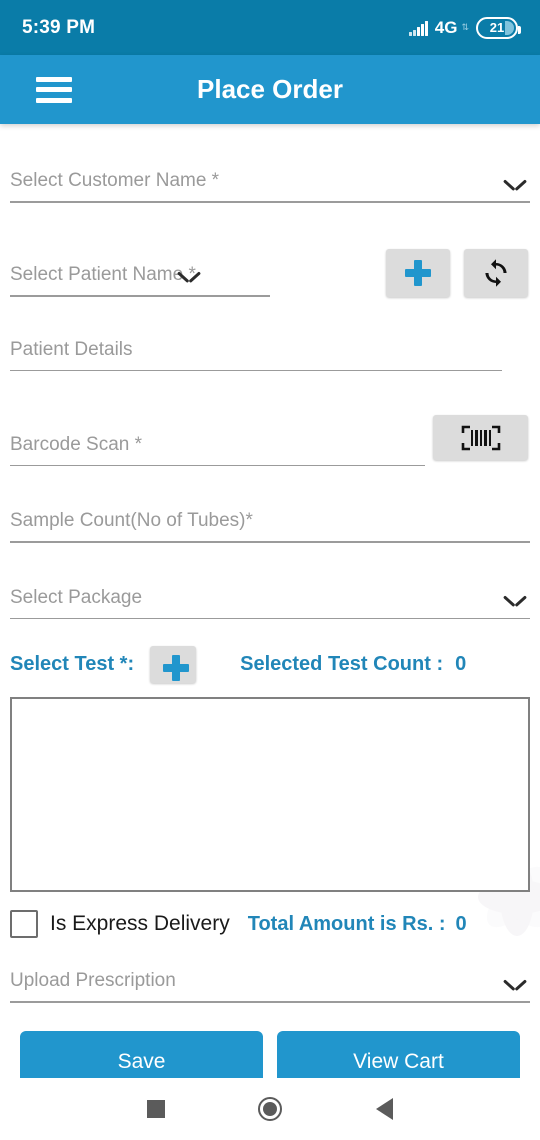 This screenshot has width=540, height=1140. I want to click on app-bar: Place Order, so click(270, 89).